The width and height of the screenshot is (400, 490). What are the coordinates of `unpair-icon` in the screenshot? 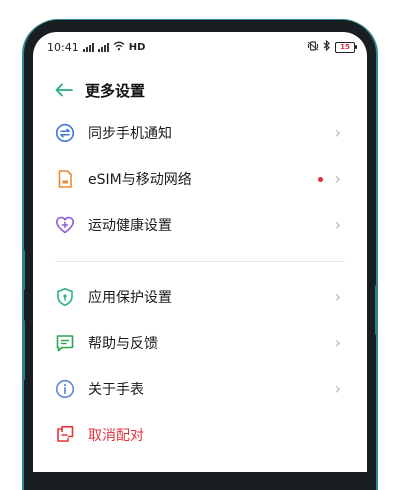 It's located at (65, 435).